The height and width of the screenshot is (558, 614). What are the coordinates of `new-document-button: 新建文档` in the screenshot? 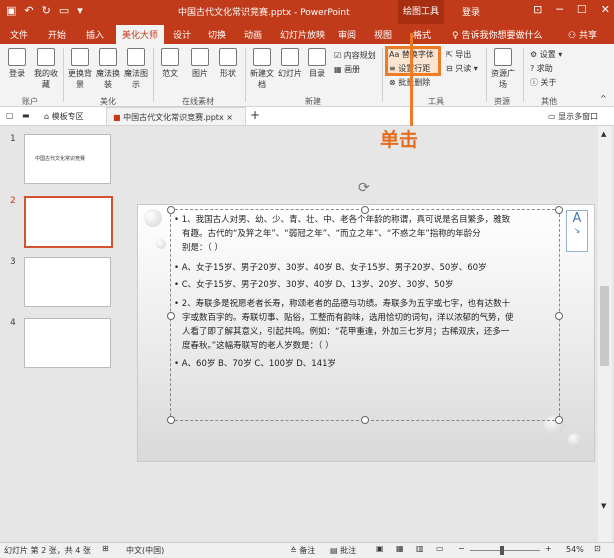 It's located at (262, 69).